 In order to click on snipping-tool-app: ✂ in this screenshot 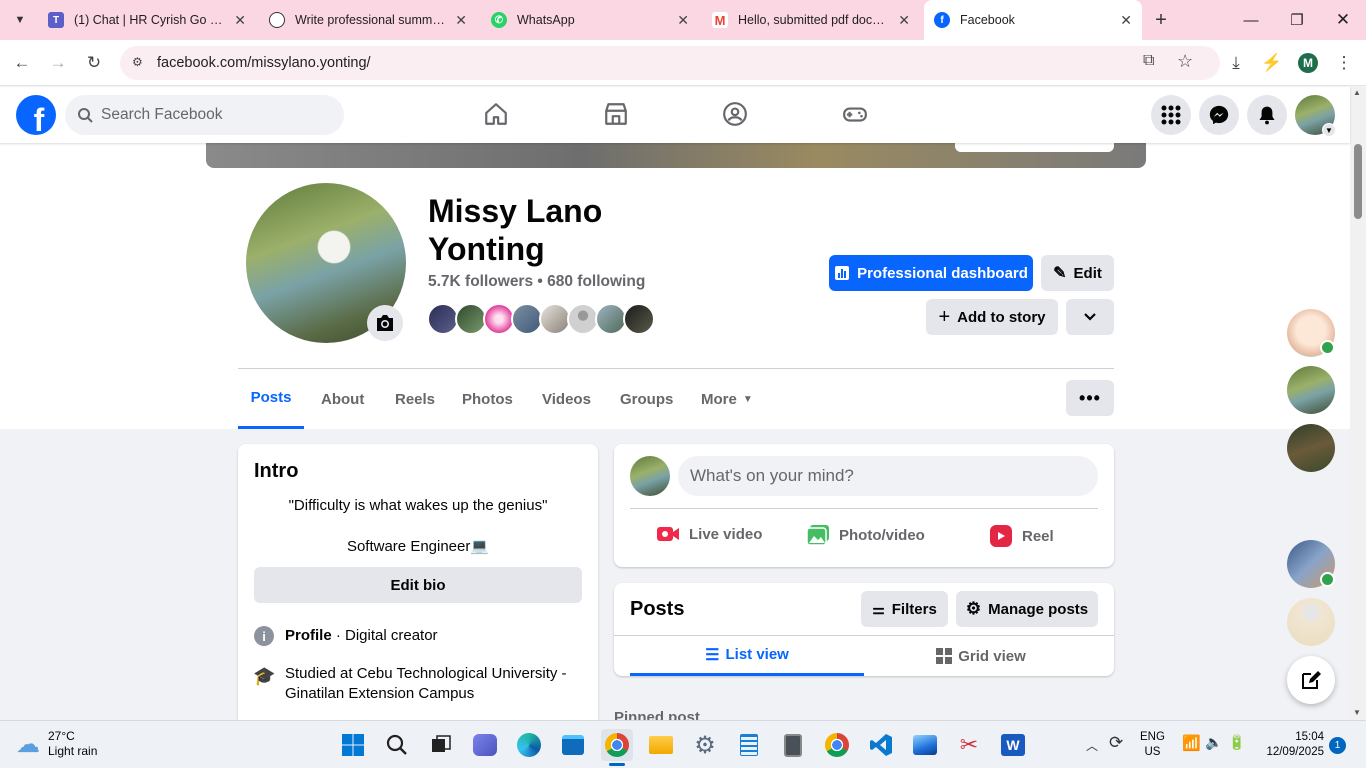, I will do `click(969, 745)`.